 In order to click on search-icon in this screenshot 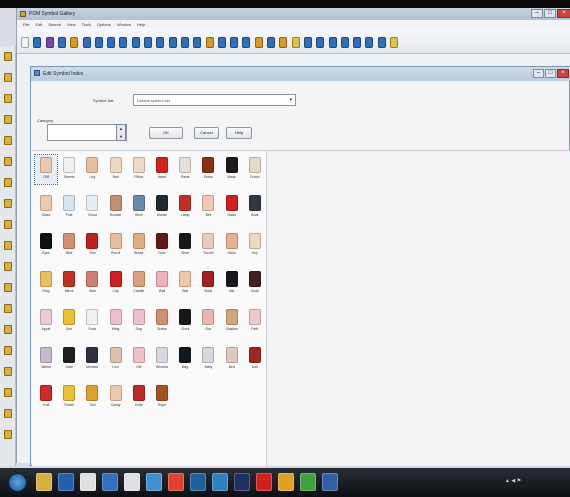, I will do `click(61, 42)`.